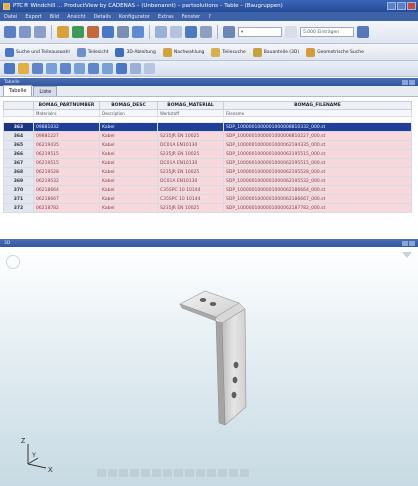 This screenshot has width=418, height=486. Describe the element at coordinates (161, 32) in the screenshot. I see `filter-icon` at that location.